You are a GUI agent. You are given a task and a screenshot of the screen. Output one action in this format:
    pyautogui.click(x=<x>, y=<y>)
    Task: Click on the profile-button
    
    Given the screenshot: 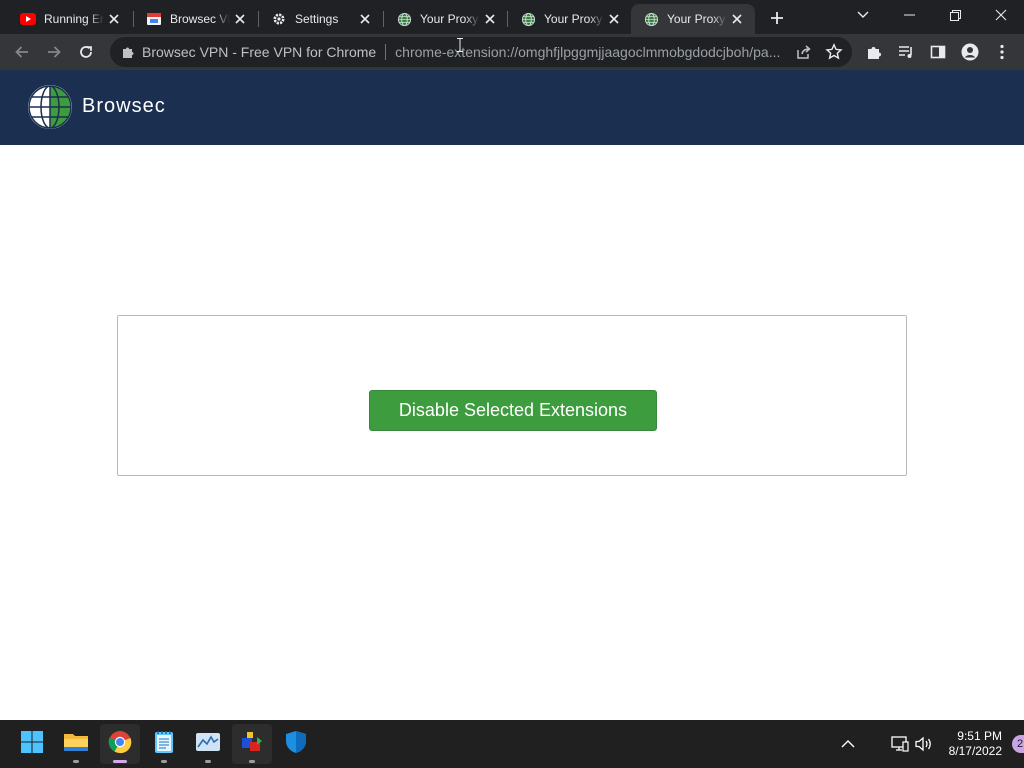 What is the action you would take?
    pyautogui.click(x=970, y=52)
    